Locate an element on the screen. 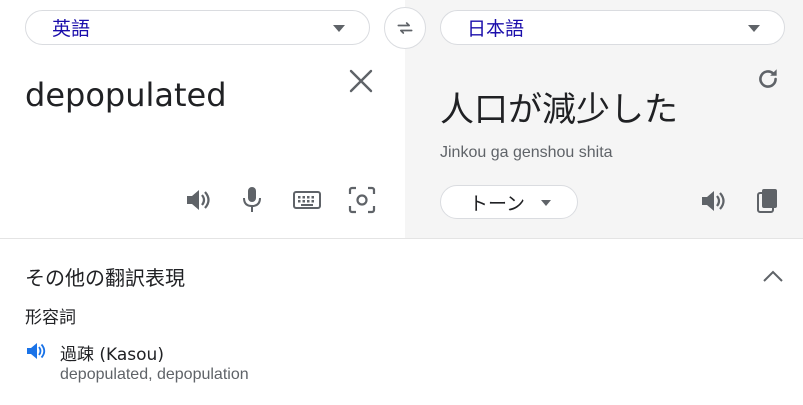  collapse-more-translations-button is located at coordinates (773, 276).